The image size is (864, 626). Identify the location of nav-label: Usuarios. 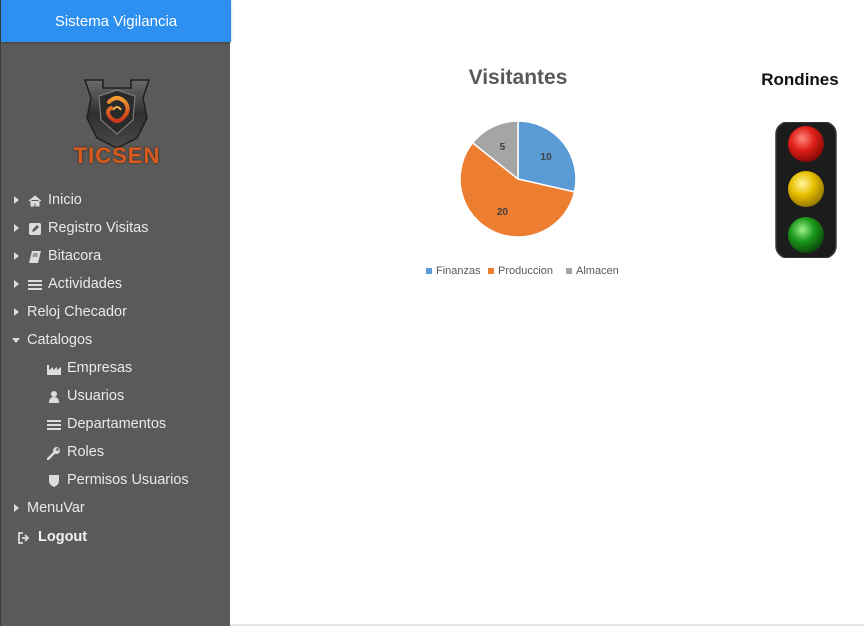
(96, 396).